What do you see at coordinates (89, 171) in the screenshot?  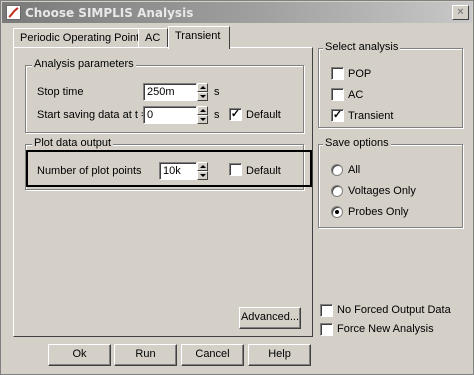 I see `plot-points-label: Number of plot points` at bounding box center [89, 171].